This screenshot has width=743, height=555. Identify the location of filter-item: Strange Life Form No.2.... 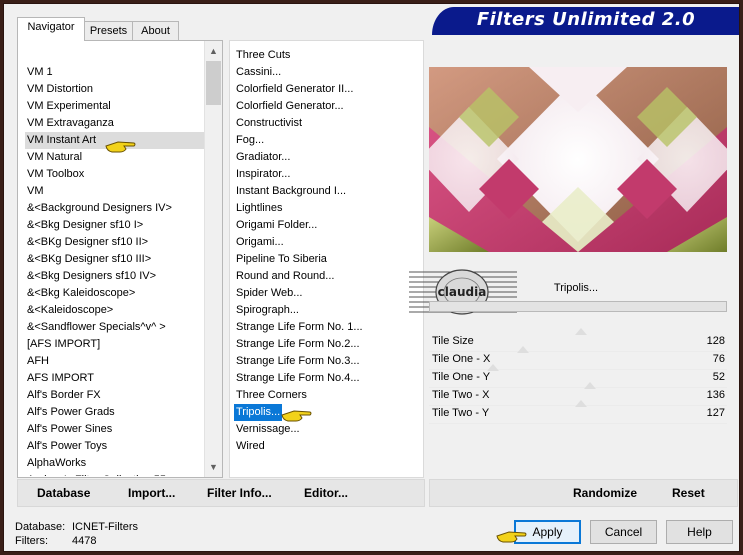
(298, 344).